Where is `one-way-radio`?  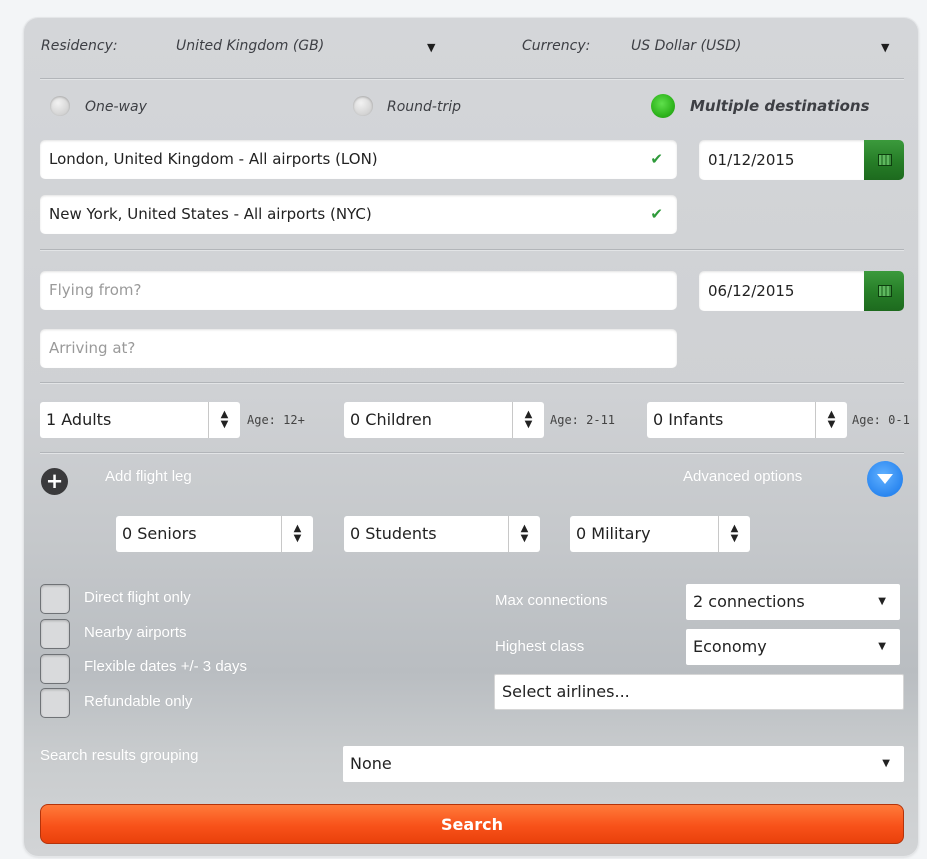 one-way-radio is located at coordinates (60, 106).